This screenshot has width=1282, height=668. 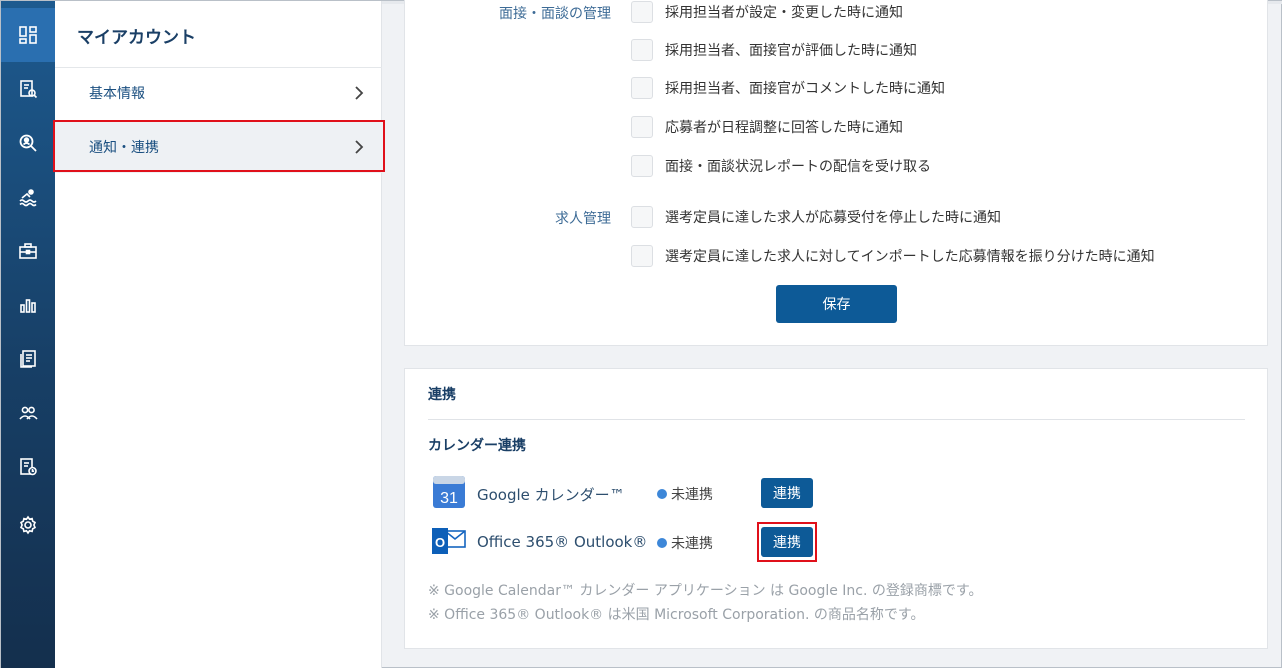 What do you see at coordinates (124, 148) in the screenshot?
I see `sidebar-item-label: 通知・連携` at bounding box center [124, 148].